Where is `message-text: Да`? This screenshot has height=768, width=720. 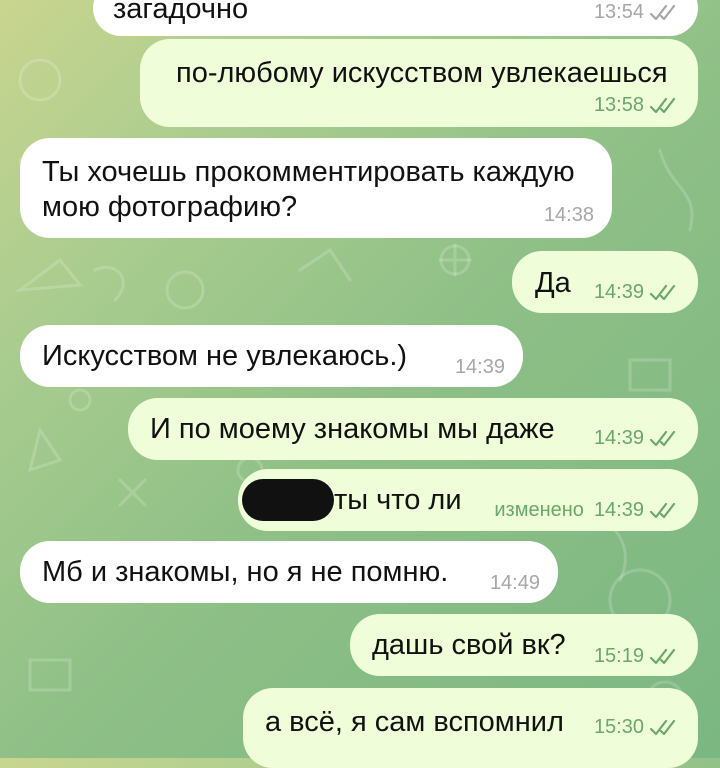
message-text: Да is located at coordinates (553, 283).